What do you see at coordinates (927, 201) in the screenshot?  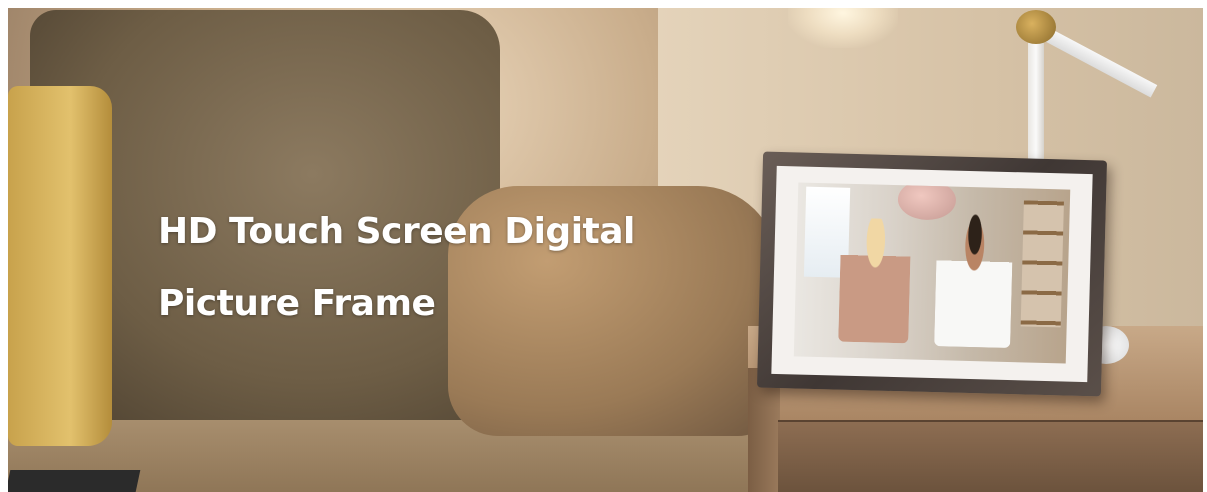 I see `photo-balloon` at bounding box center [927, 201].